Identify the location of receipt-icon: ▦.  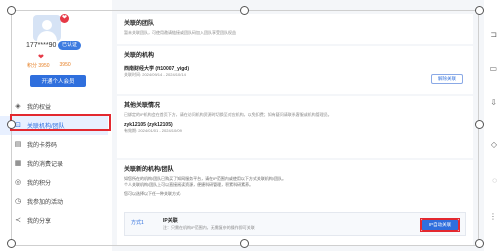
(18, 163).